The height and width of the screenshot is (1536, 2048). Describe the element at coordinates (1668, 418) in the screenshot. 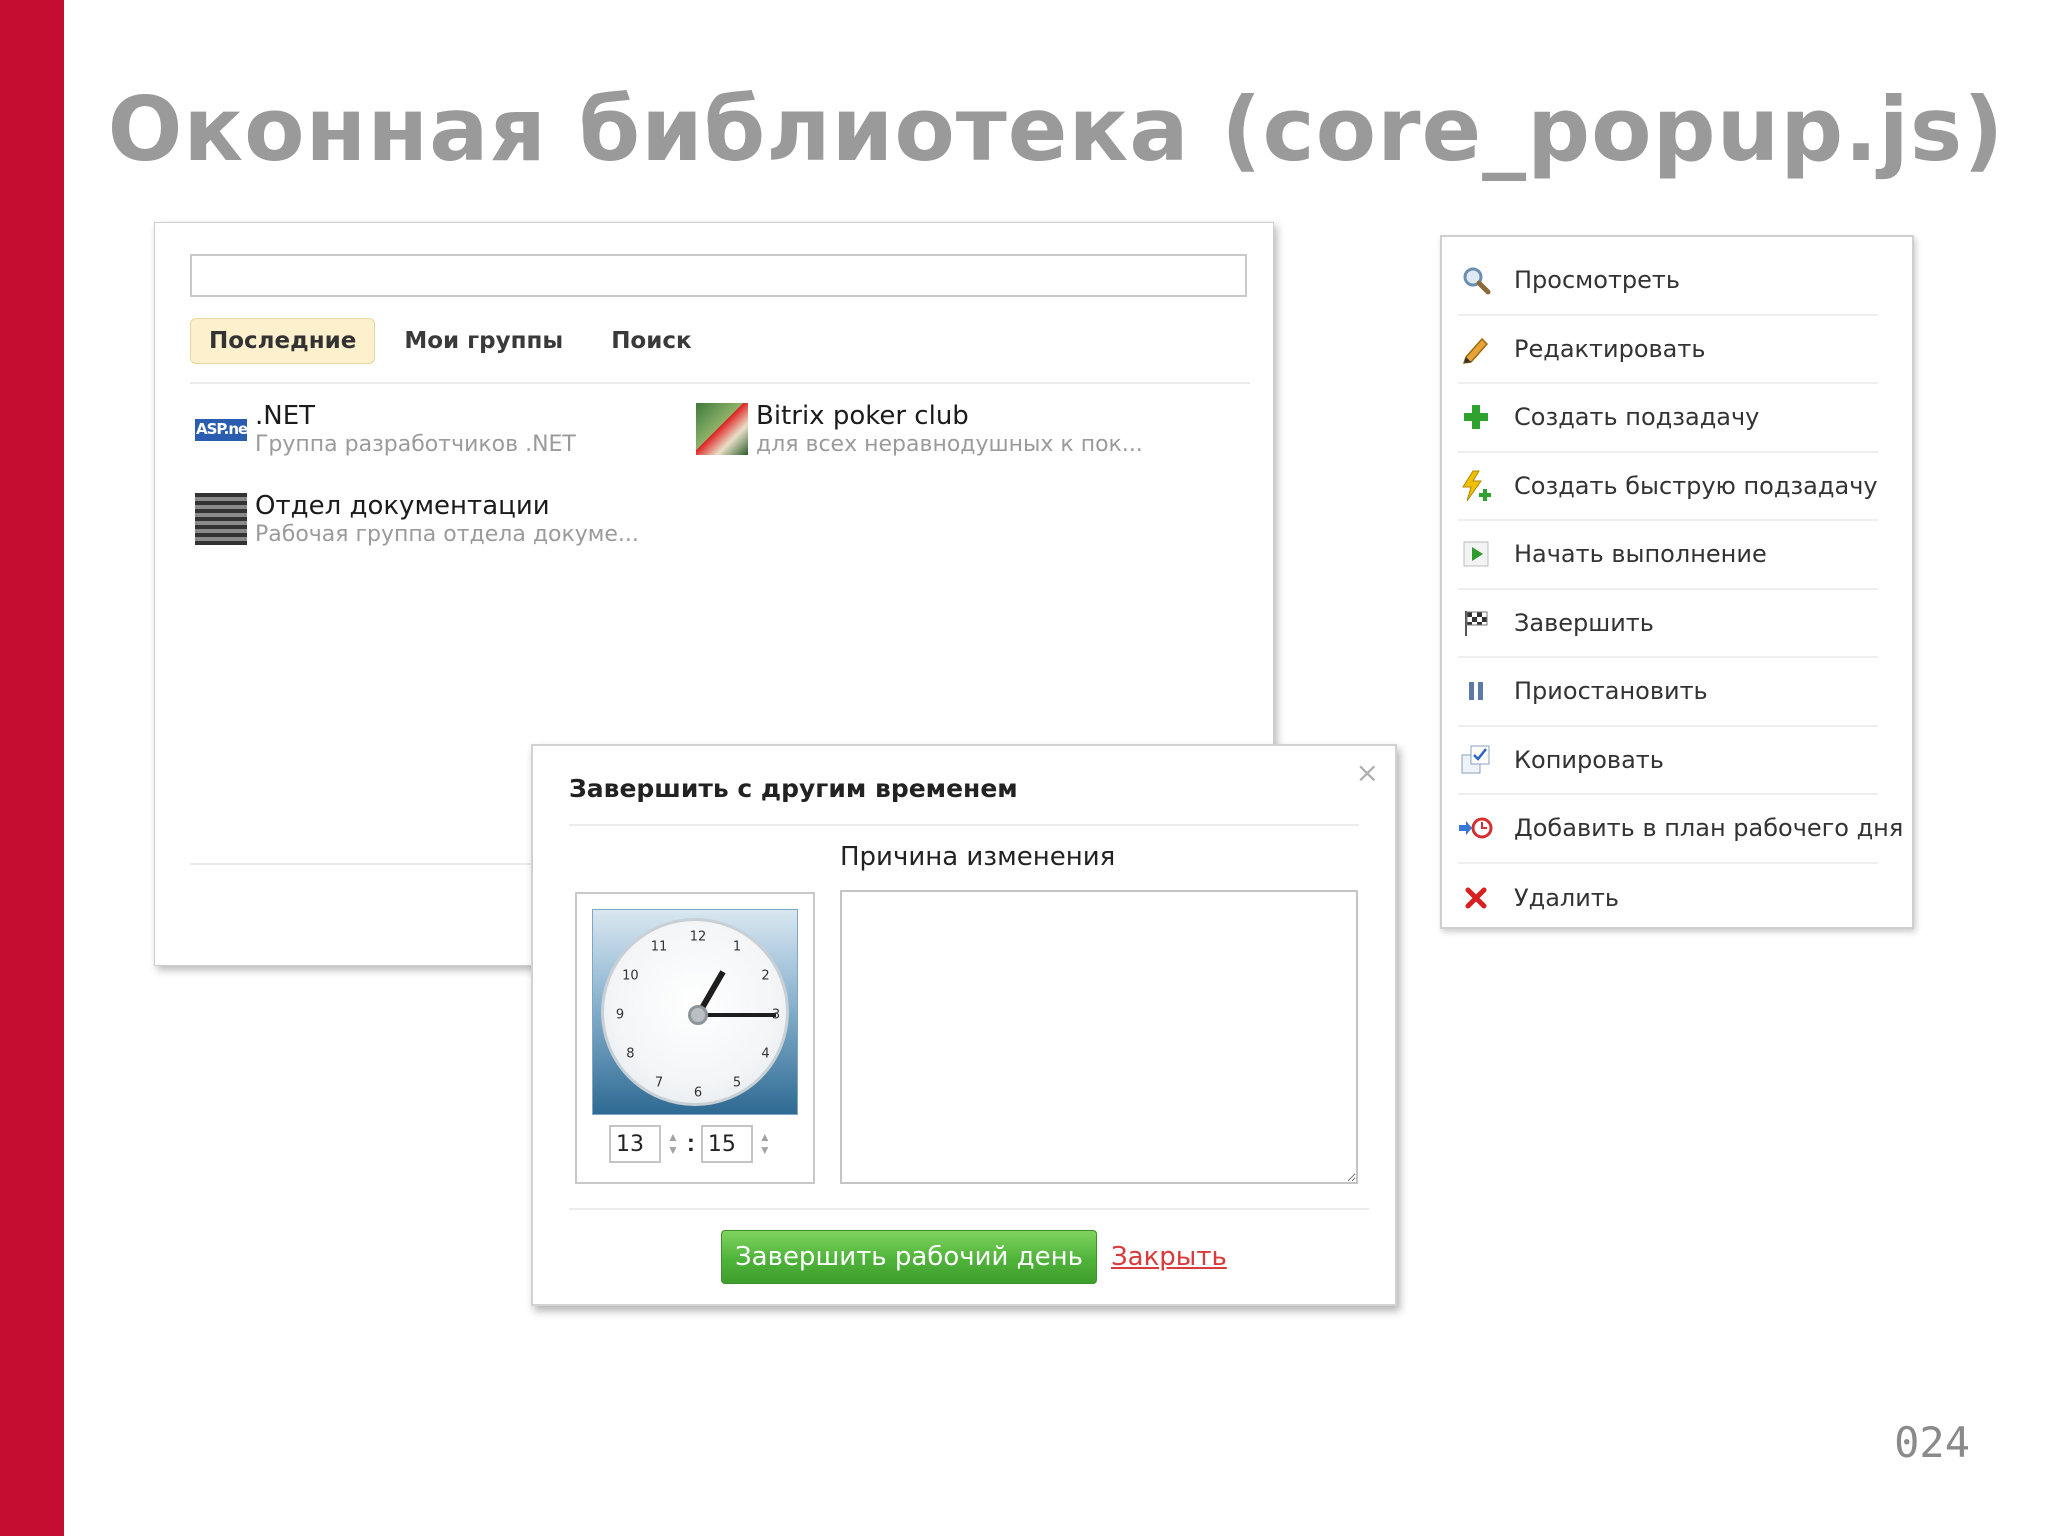

I see `menu-item-create-subtask: Создать подзадачу` at that location.